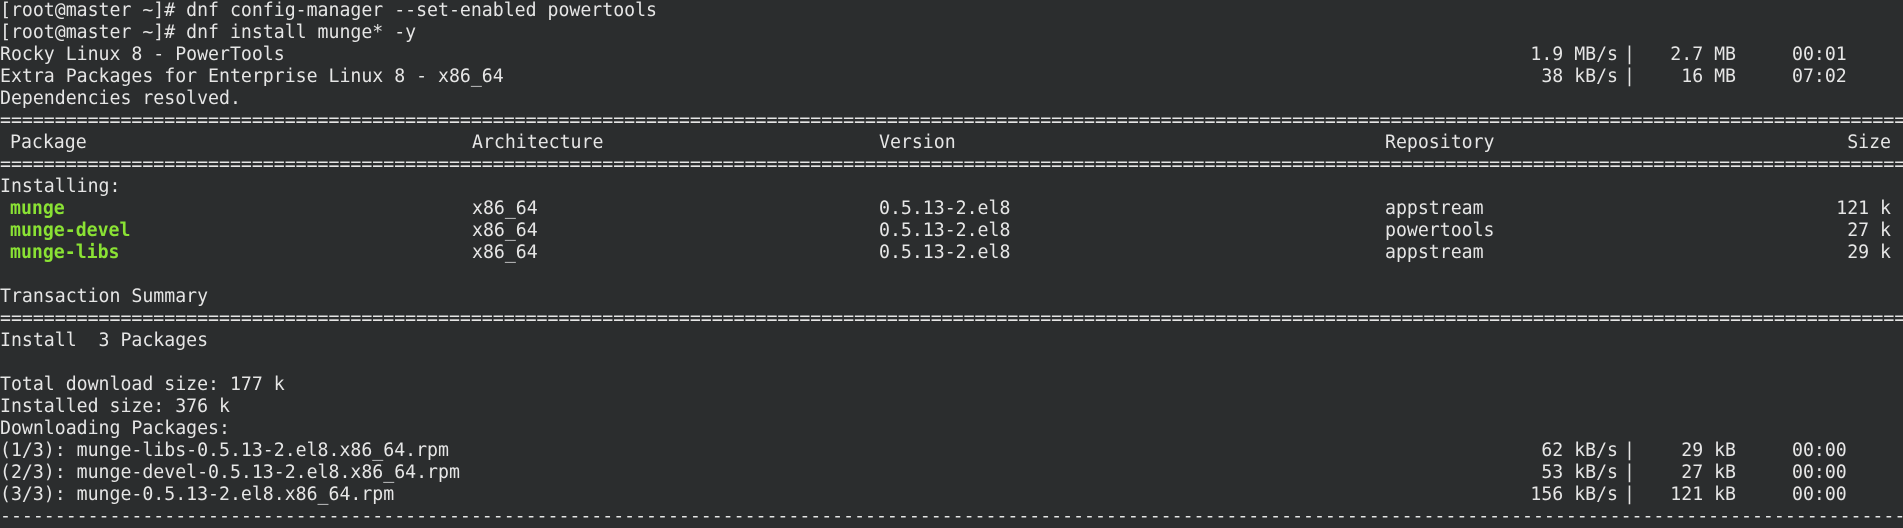 This screenshot has height=528, width=1903. Describe the element at coordinates (1579, 76) in the screenshot. I see `repo-speed: 38 kB/s` at that location.